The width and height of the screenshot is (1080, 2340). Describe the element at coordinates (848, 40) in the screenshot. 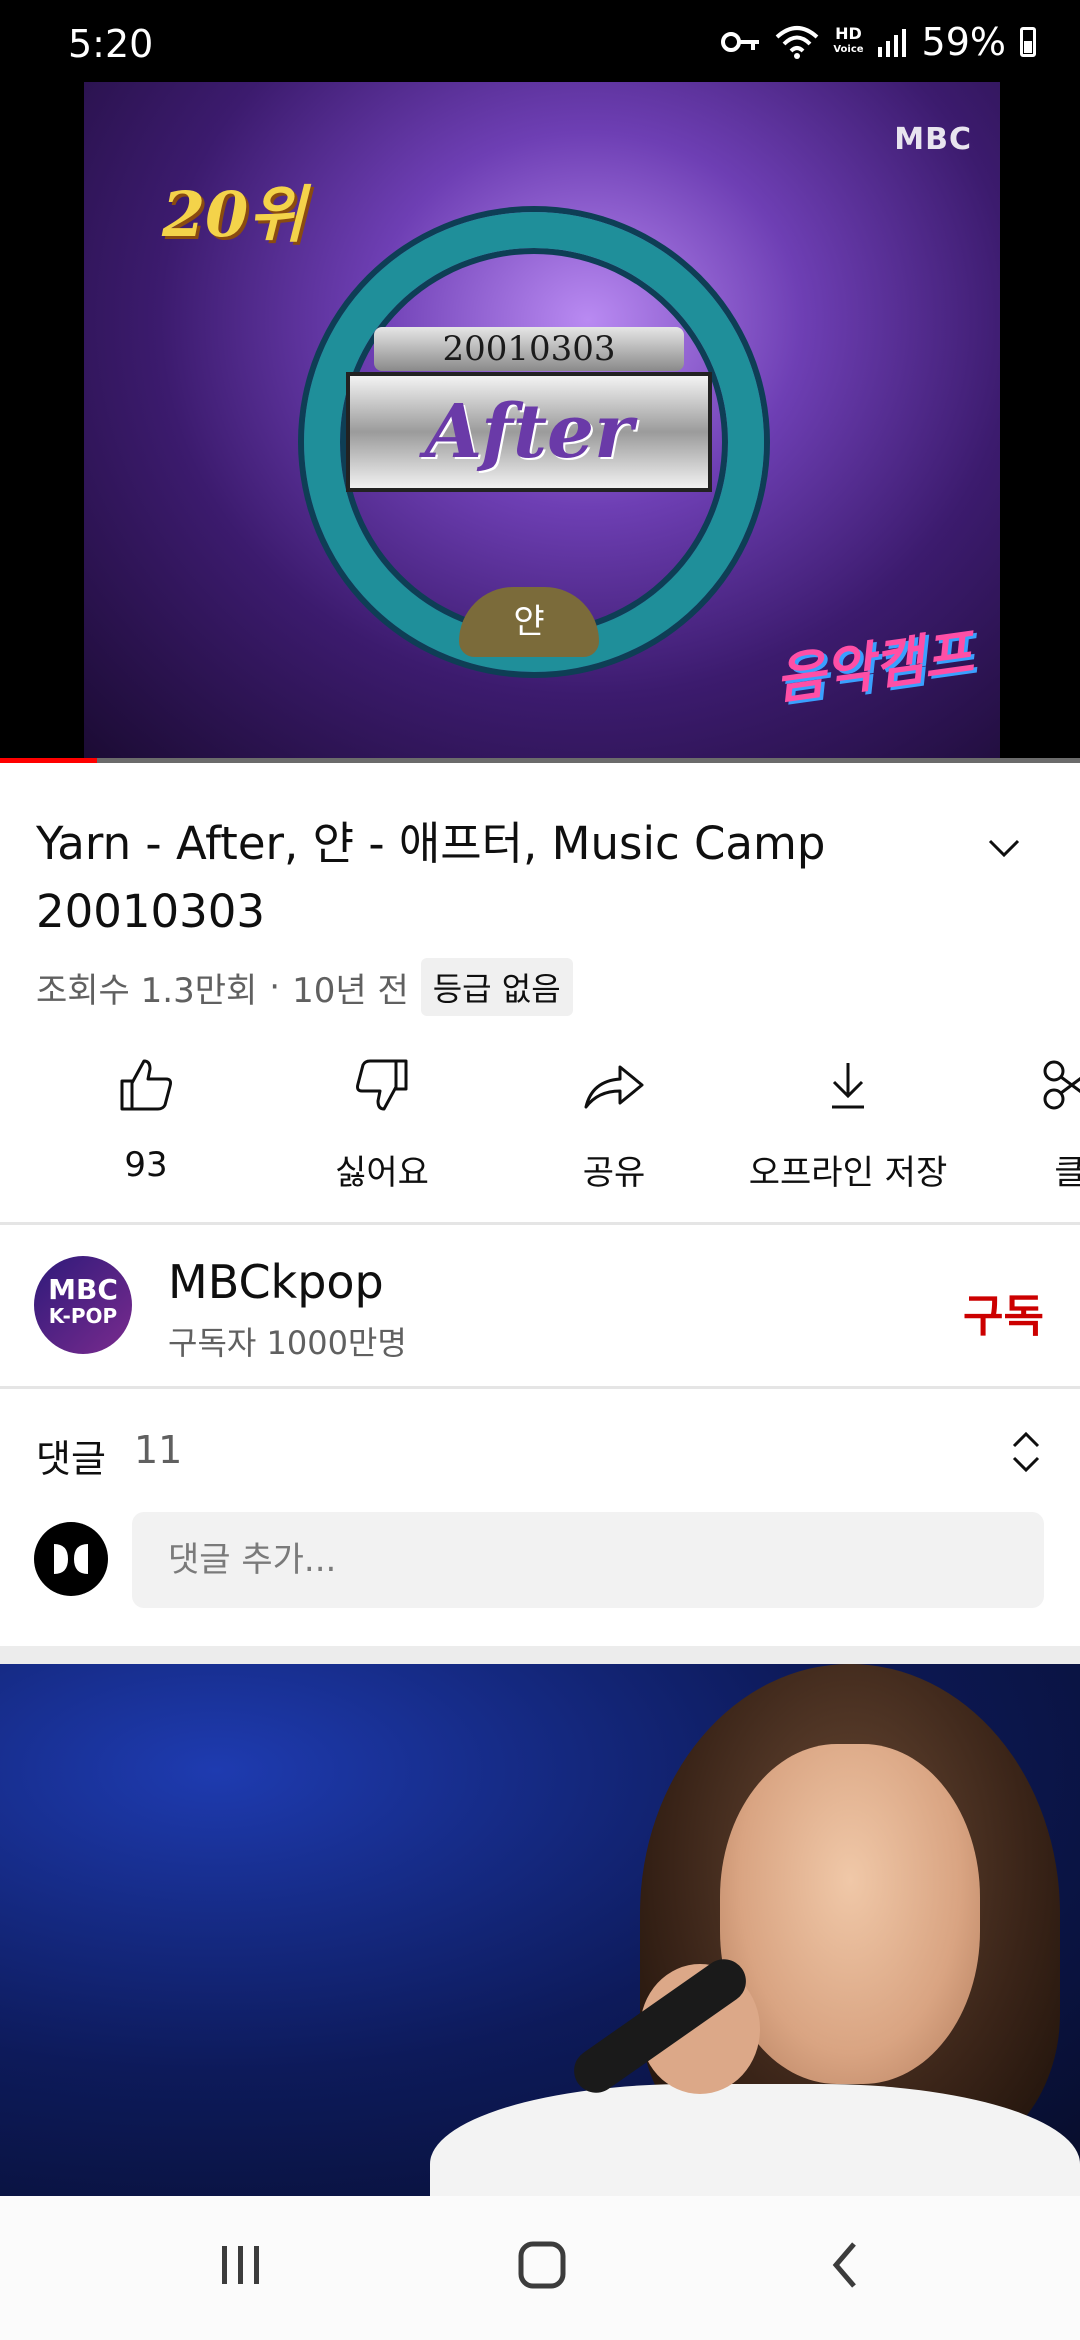

I see `hd-voice-indicator: HD Voice` at that location.